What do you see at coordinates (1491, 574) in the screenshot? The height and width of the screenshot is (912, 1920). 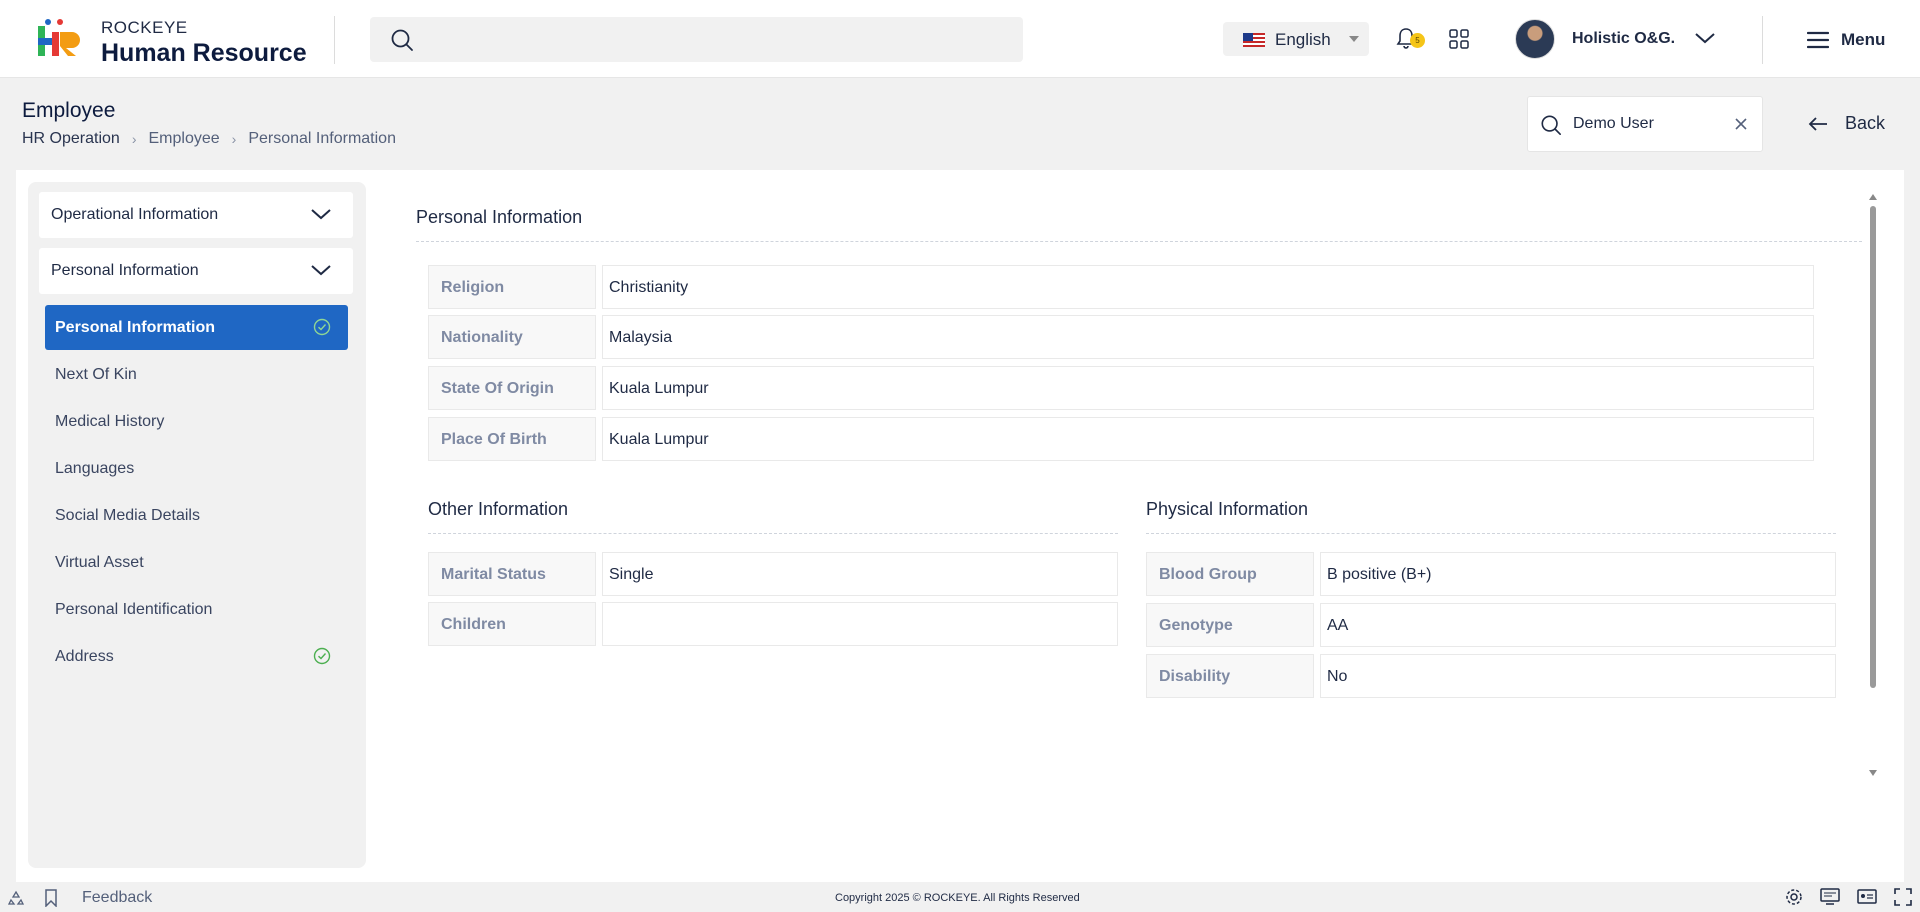 I see `field-blood-group: Blood Group B positive (B+)` at bounding box center [1491, 574].